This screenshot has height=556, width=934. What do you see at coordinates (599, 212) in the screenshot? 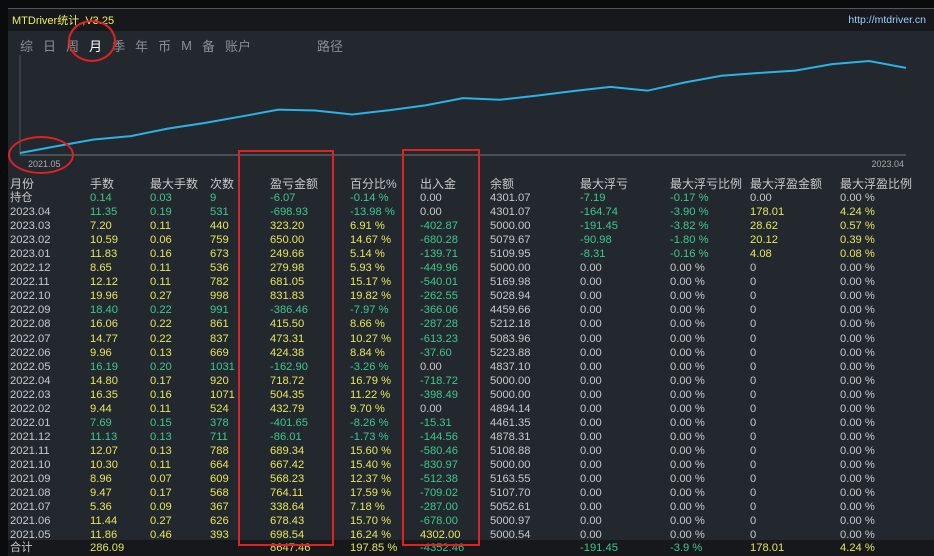
I see `cell-最大浮亏: -164.74` at bounding box center [599, 212].